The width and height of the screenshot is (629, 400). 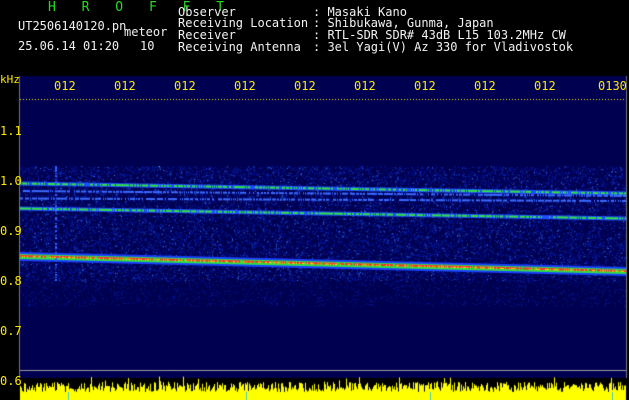 What do you see at coordinates (239, 47) in the screenshot?
I see `field-label-antenna: Receiving Antenna` at bounding box center [239, 47].